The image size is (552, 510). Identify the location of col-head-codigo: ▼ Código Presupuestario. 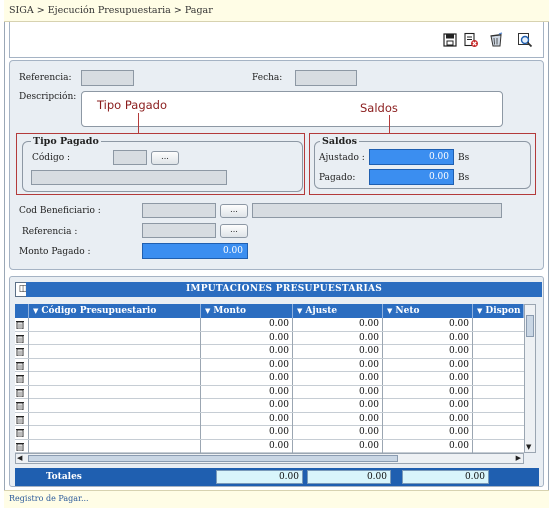
(115, 311).